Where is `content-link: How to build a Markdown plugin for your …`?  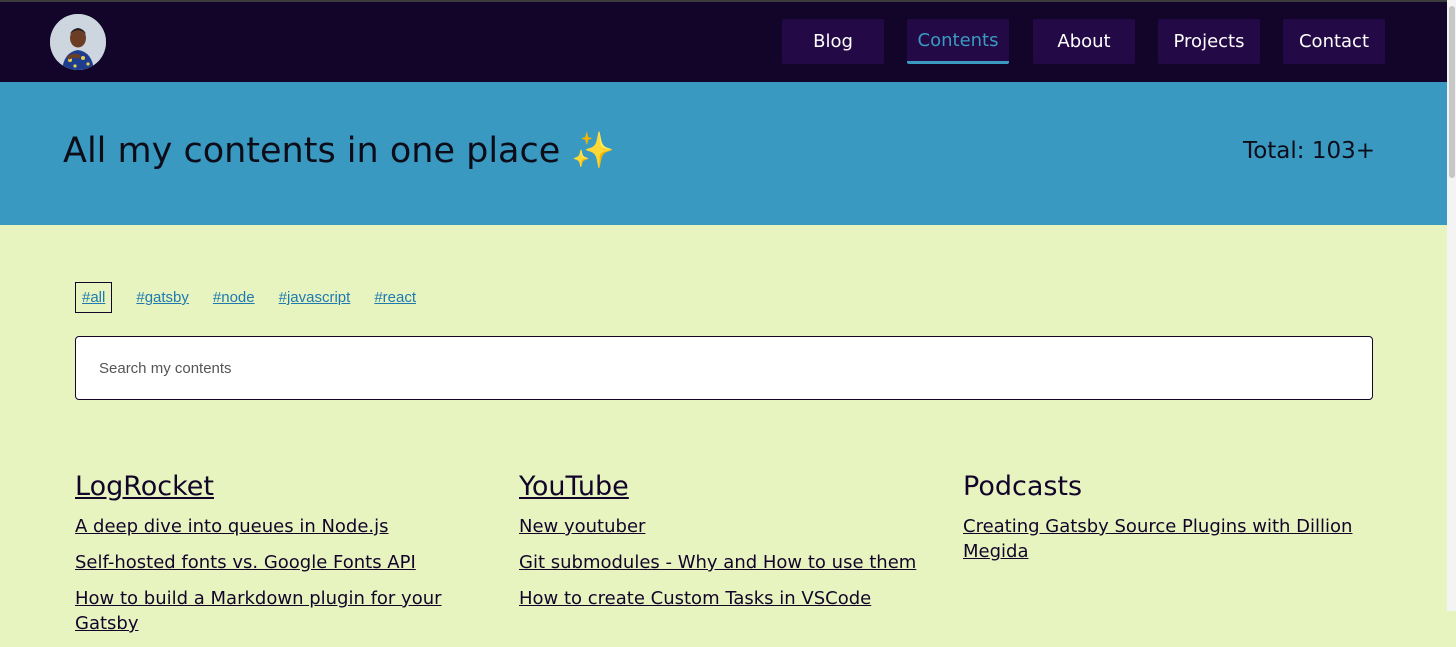
content-link: How to build a Markdown plugin for your … is located at coordinates (285, 611).